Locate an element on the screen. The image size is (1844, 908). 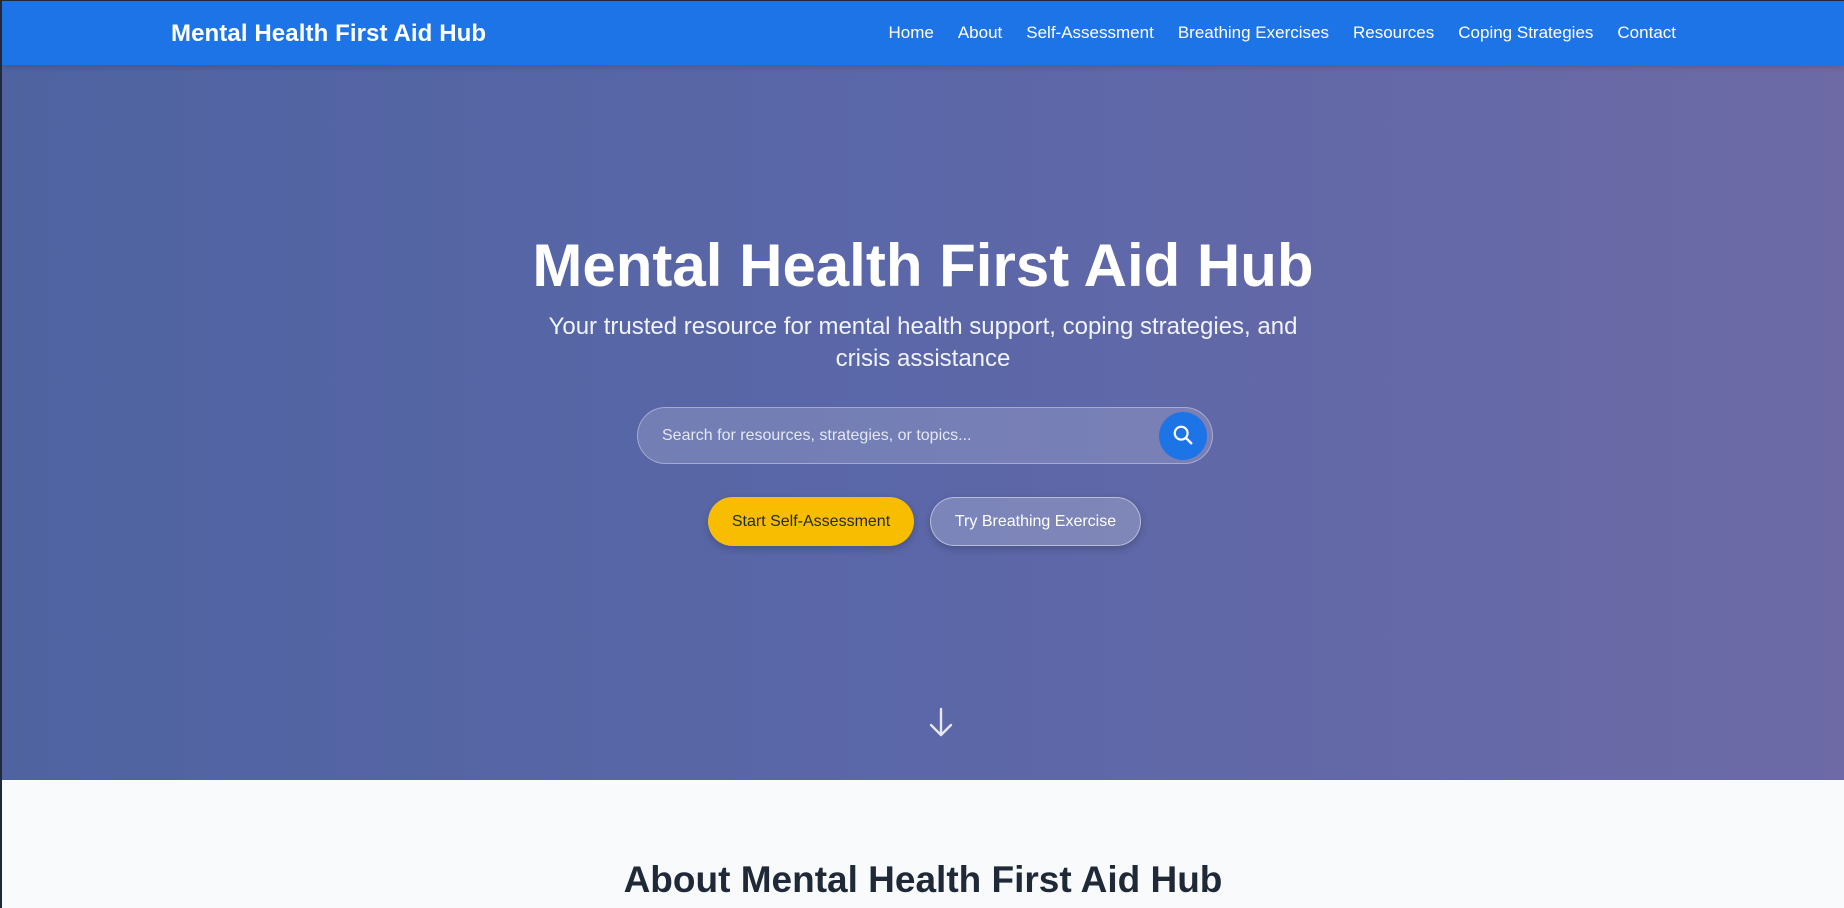
try-breathing-exercise-button: Try Breathing Exercise is located at coordinates (1035, 521).